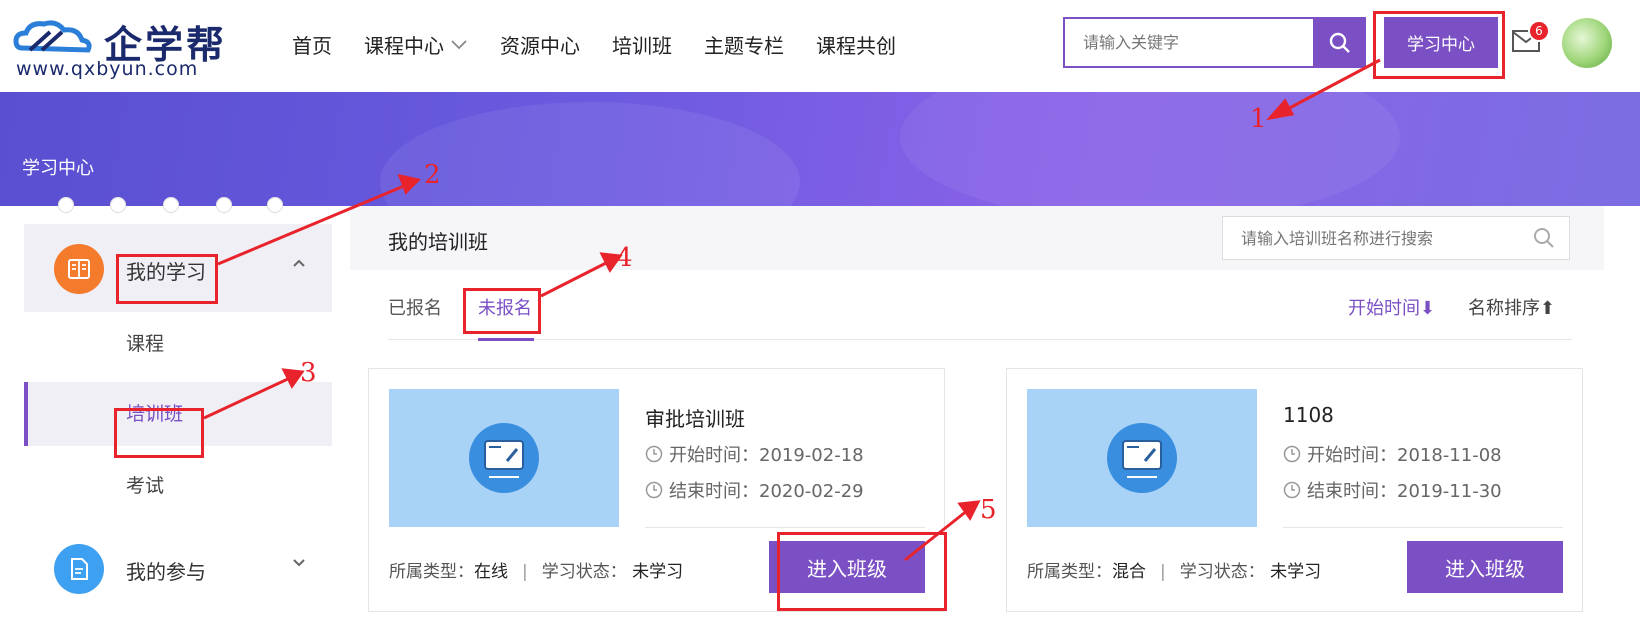  Describe the element at coordinates (58, 168) in the screenshot. I see `banner-title: 学习中心` at that location.